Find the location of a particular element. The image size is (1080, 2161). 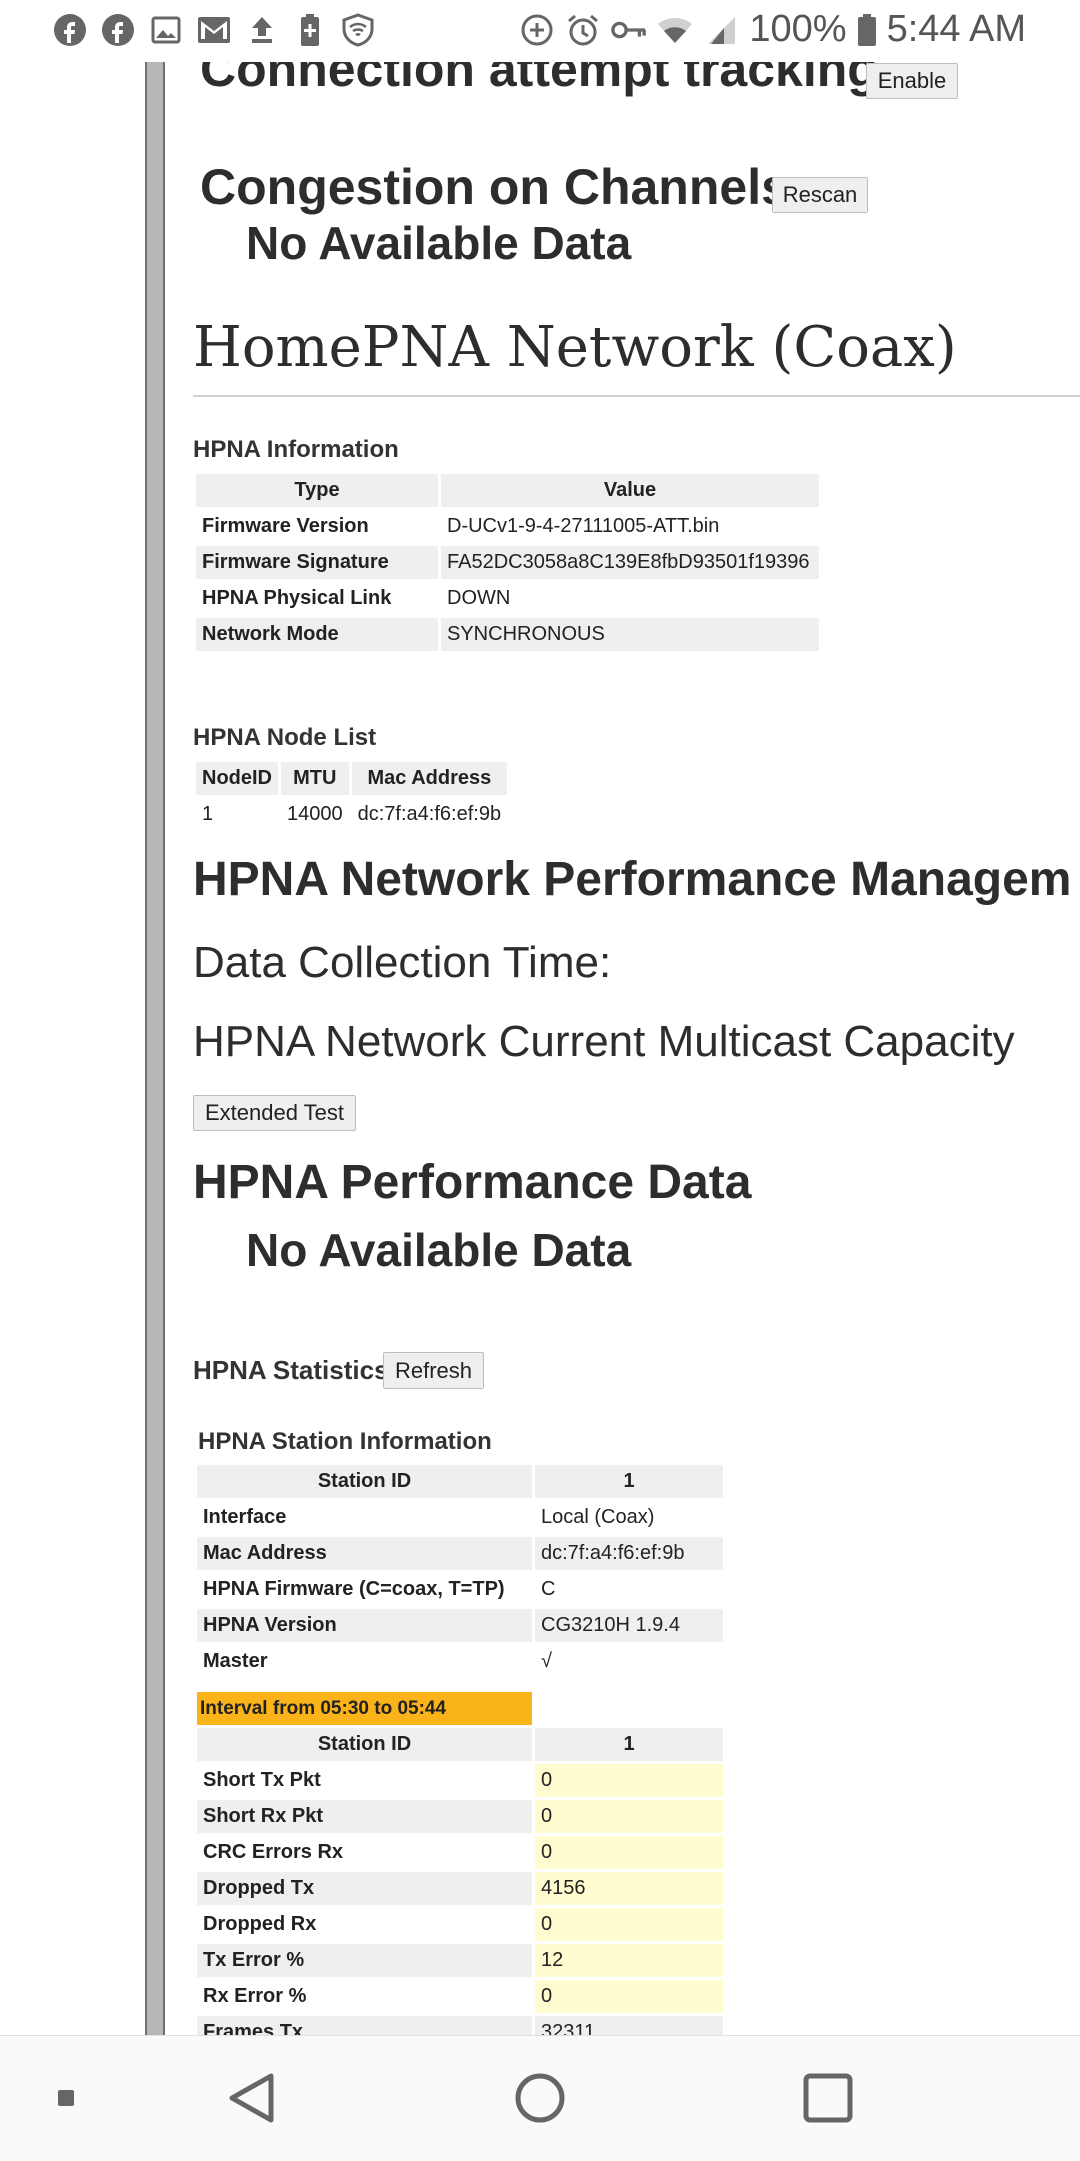

row-value: dc:7f:a4:f6:ef:9b is located at coordinates (629, 1553).